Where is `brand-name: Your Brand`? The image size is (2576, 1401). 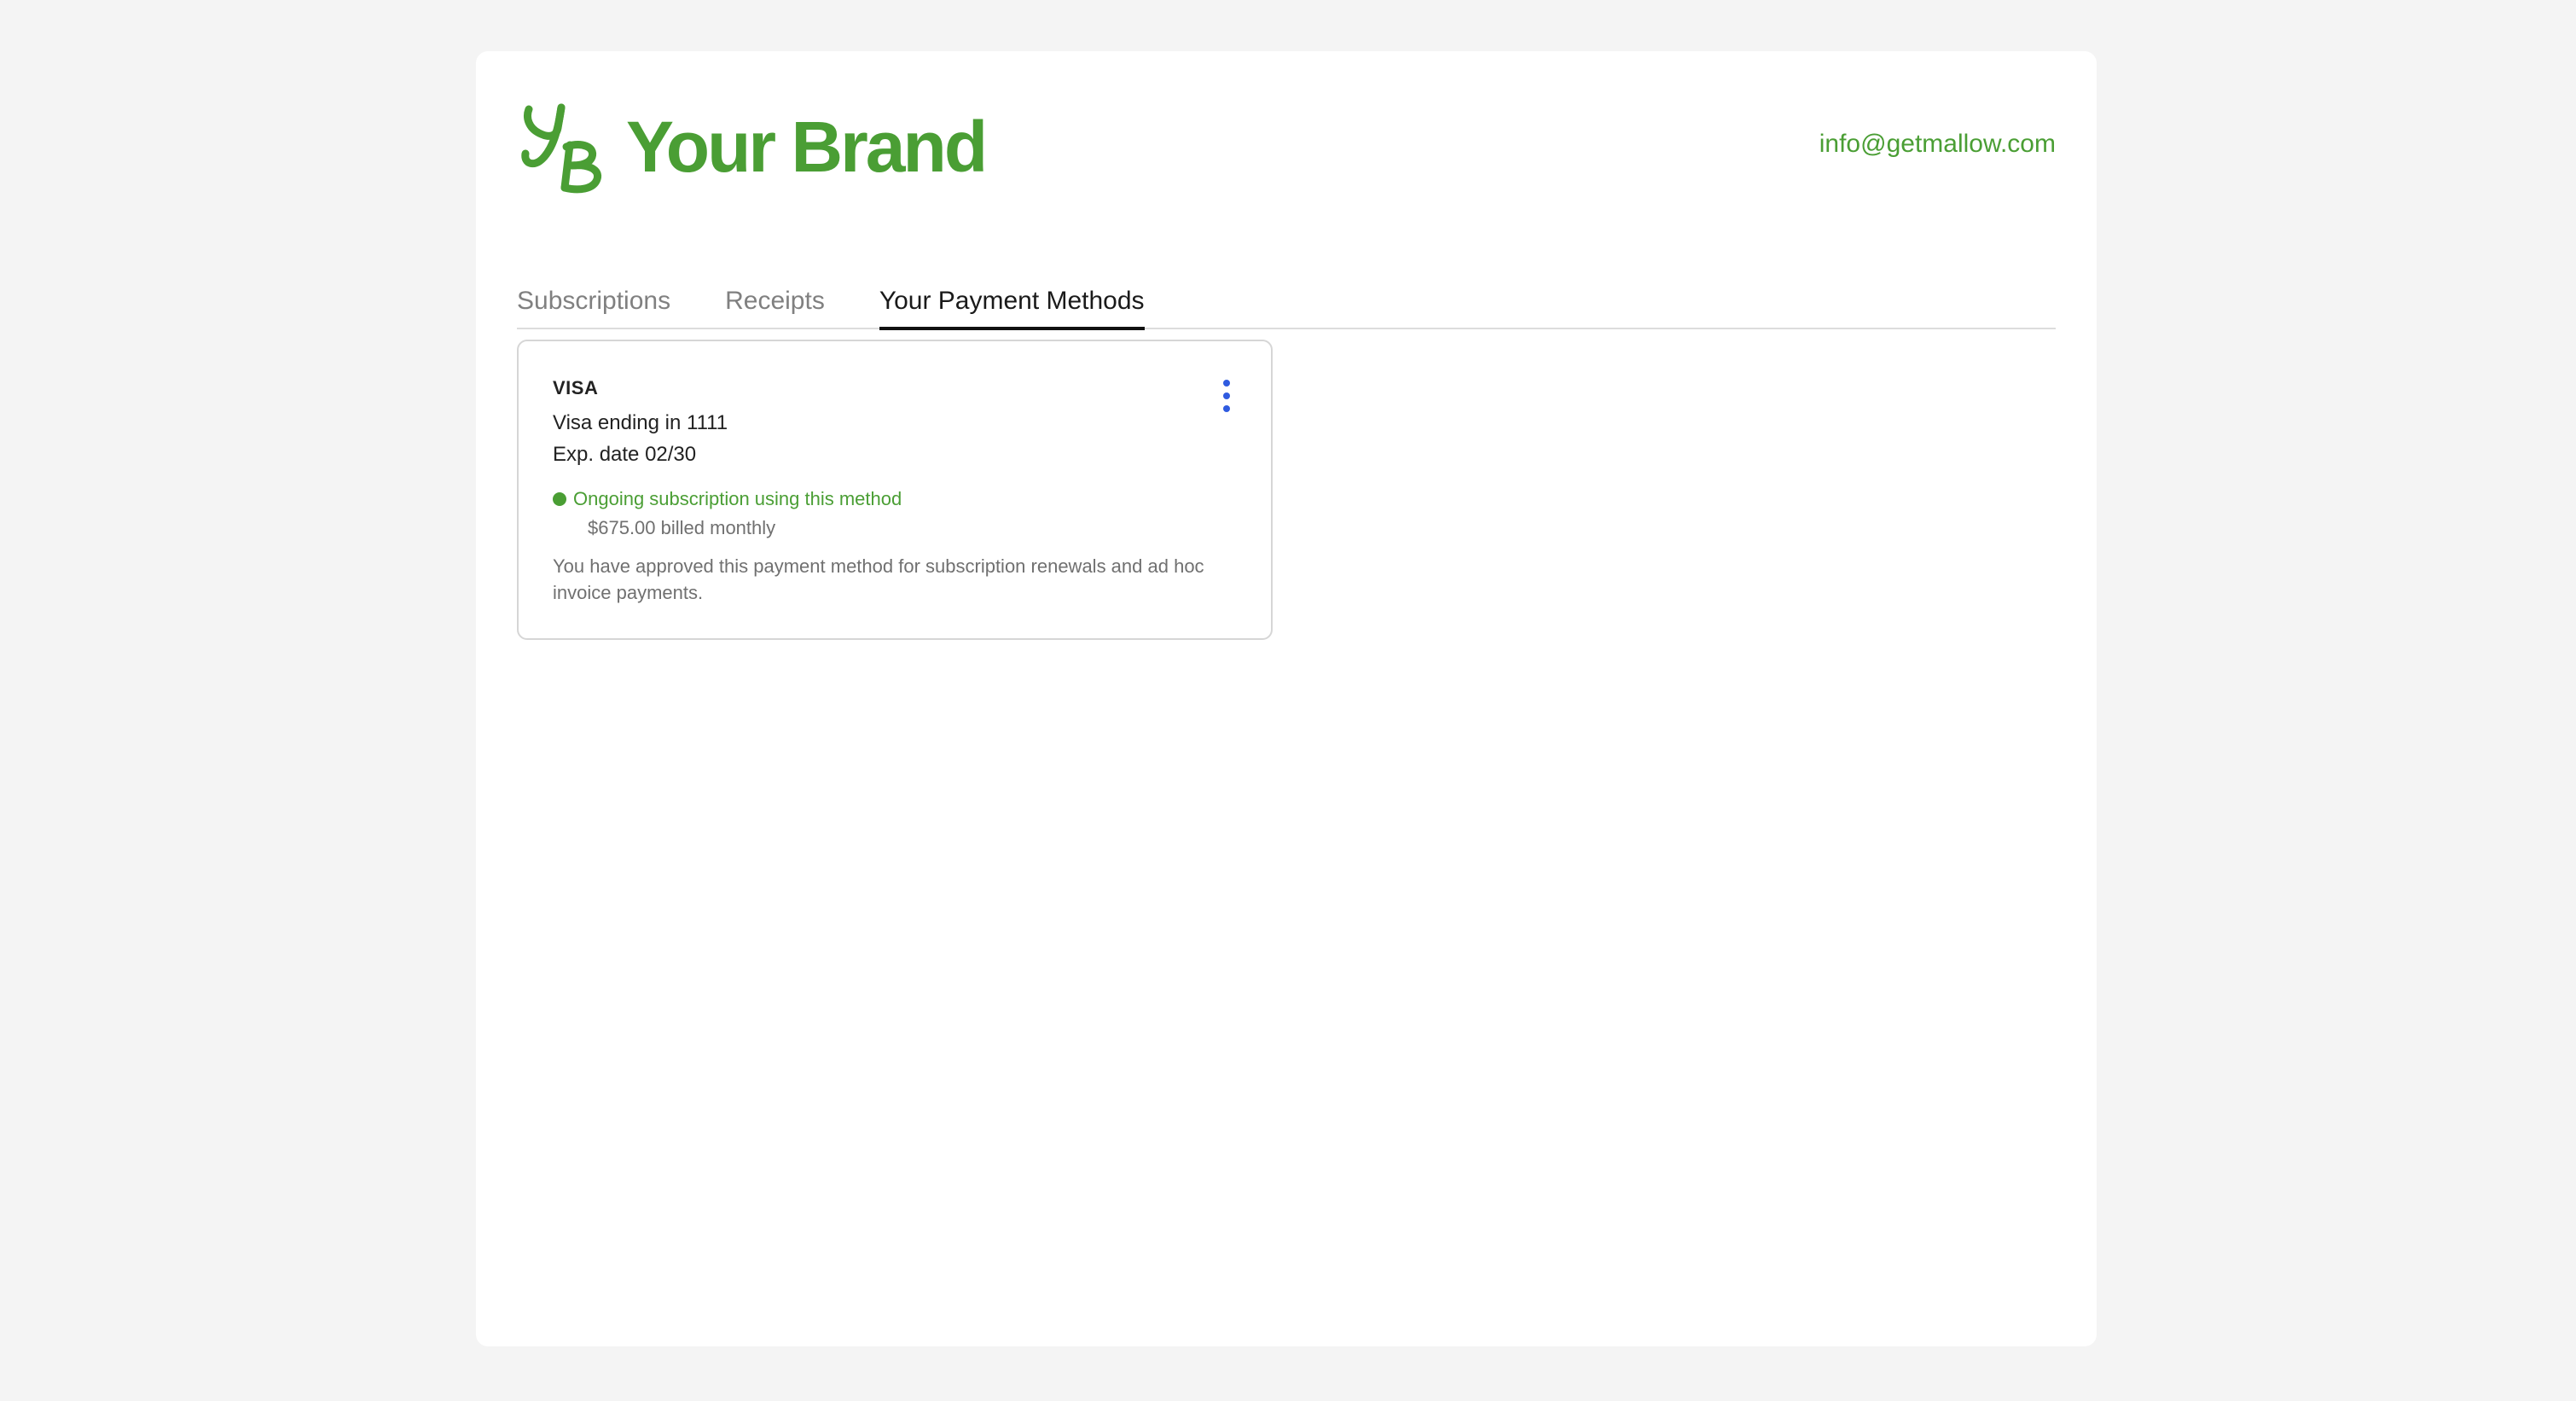
brand-name: Your Brand is located at coordinates (807, 147).